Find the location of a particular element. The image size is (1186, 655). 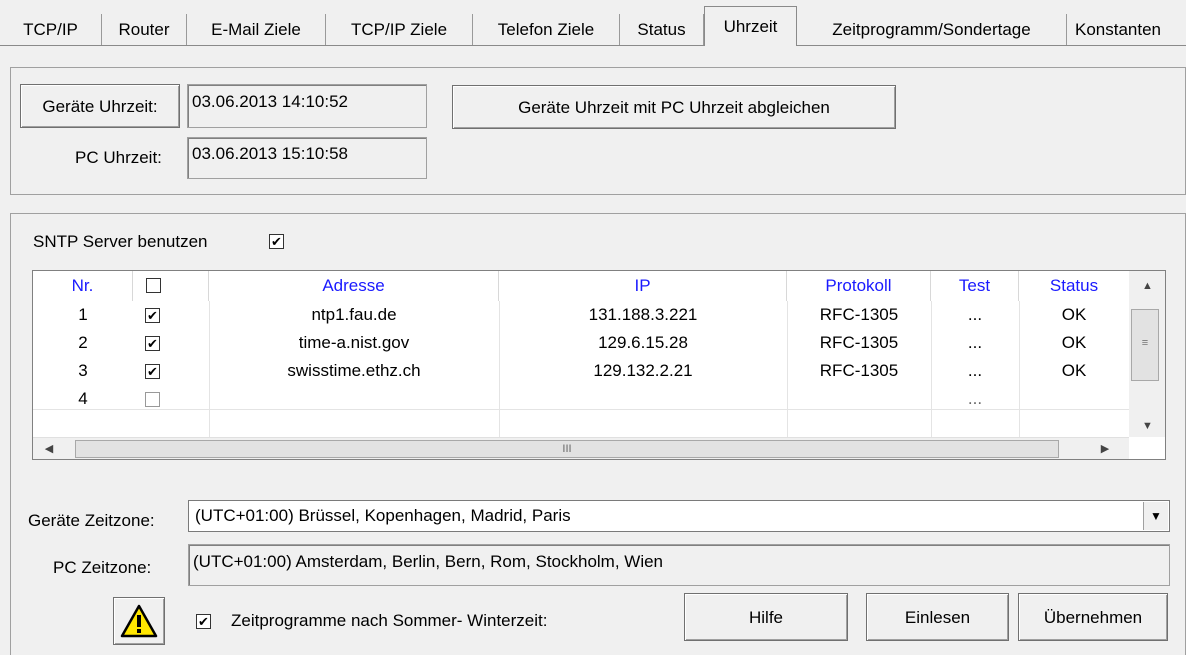

select-all-checkbox is located at coordinates (153, 285).